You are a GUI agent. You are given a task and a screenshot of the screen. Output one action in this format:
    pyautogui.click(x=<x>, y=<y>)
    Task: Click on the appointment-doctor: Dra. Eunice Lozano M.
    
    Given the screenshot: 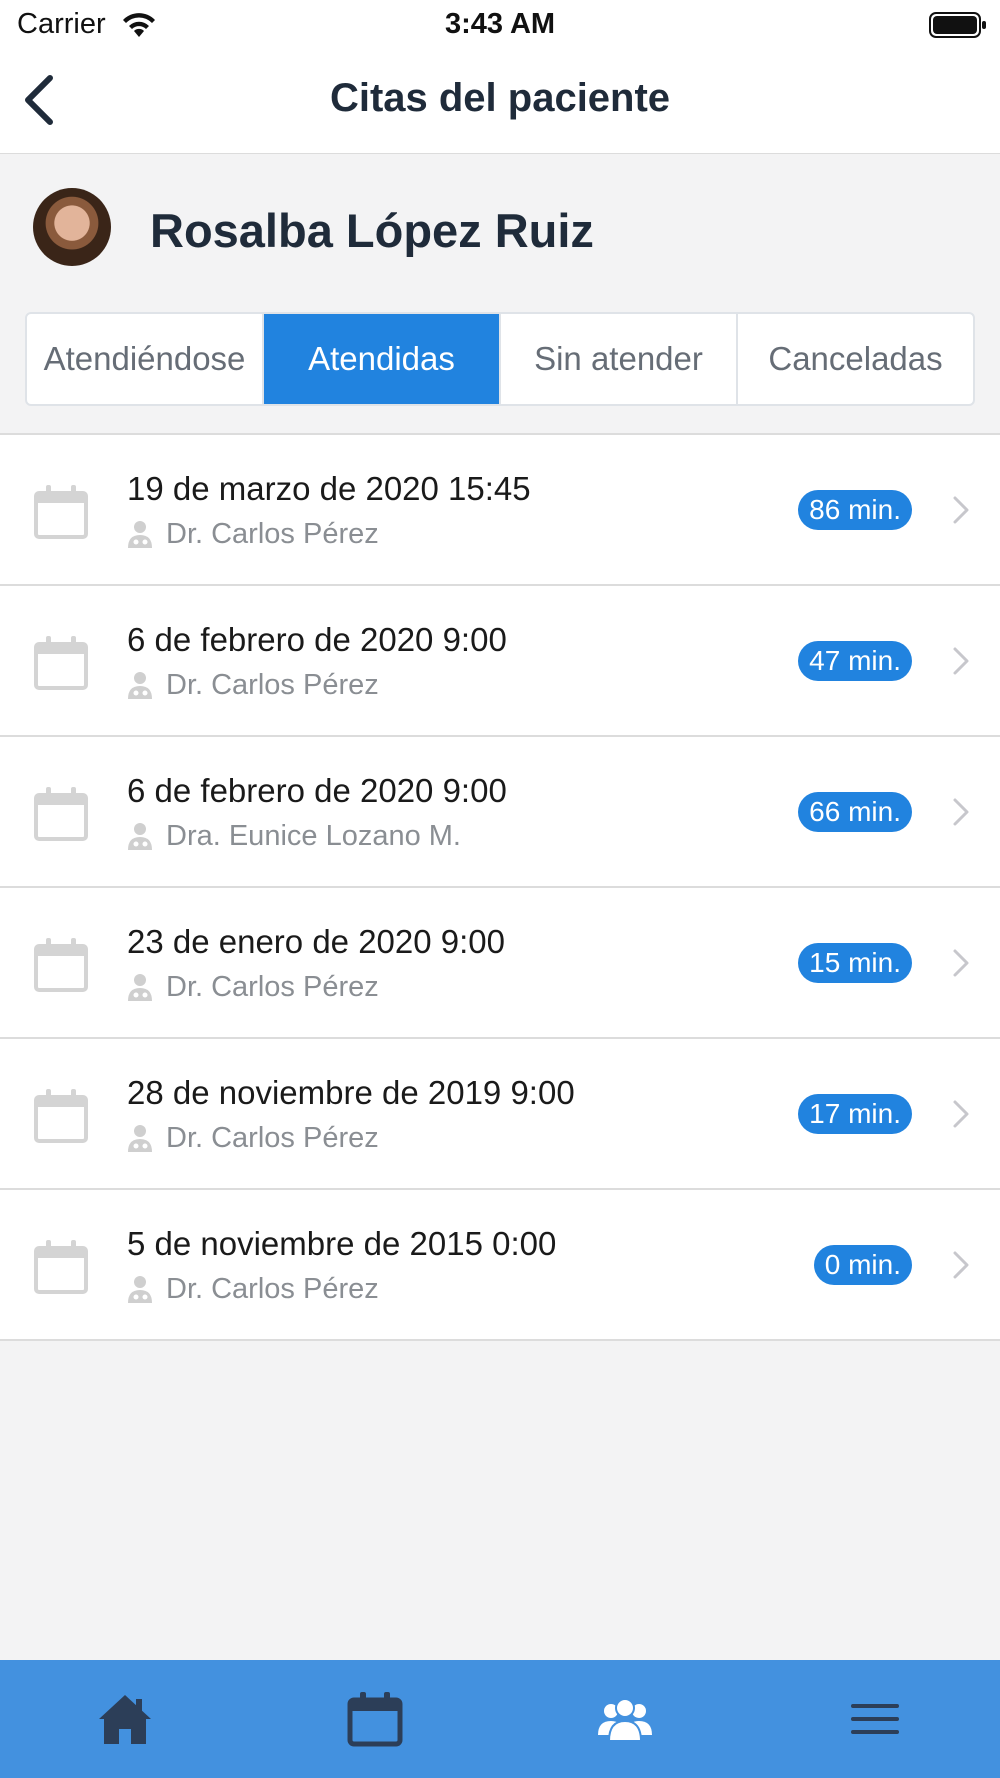 What is the action you would take?
    pyautogui.click(x=313, y=836)
    